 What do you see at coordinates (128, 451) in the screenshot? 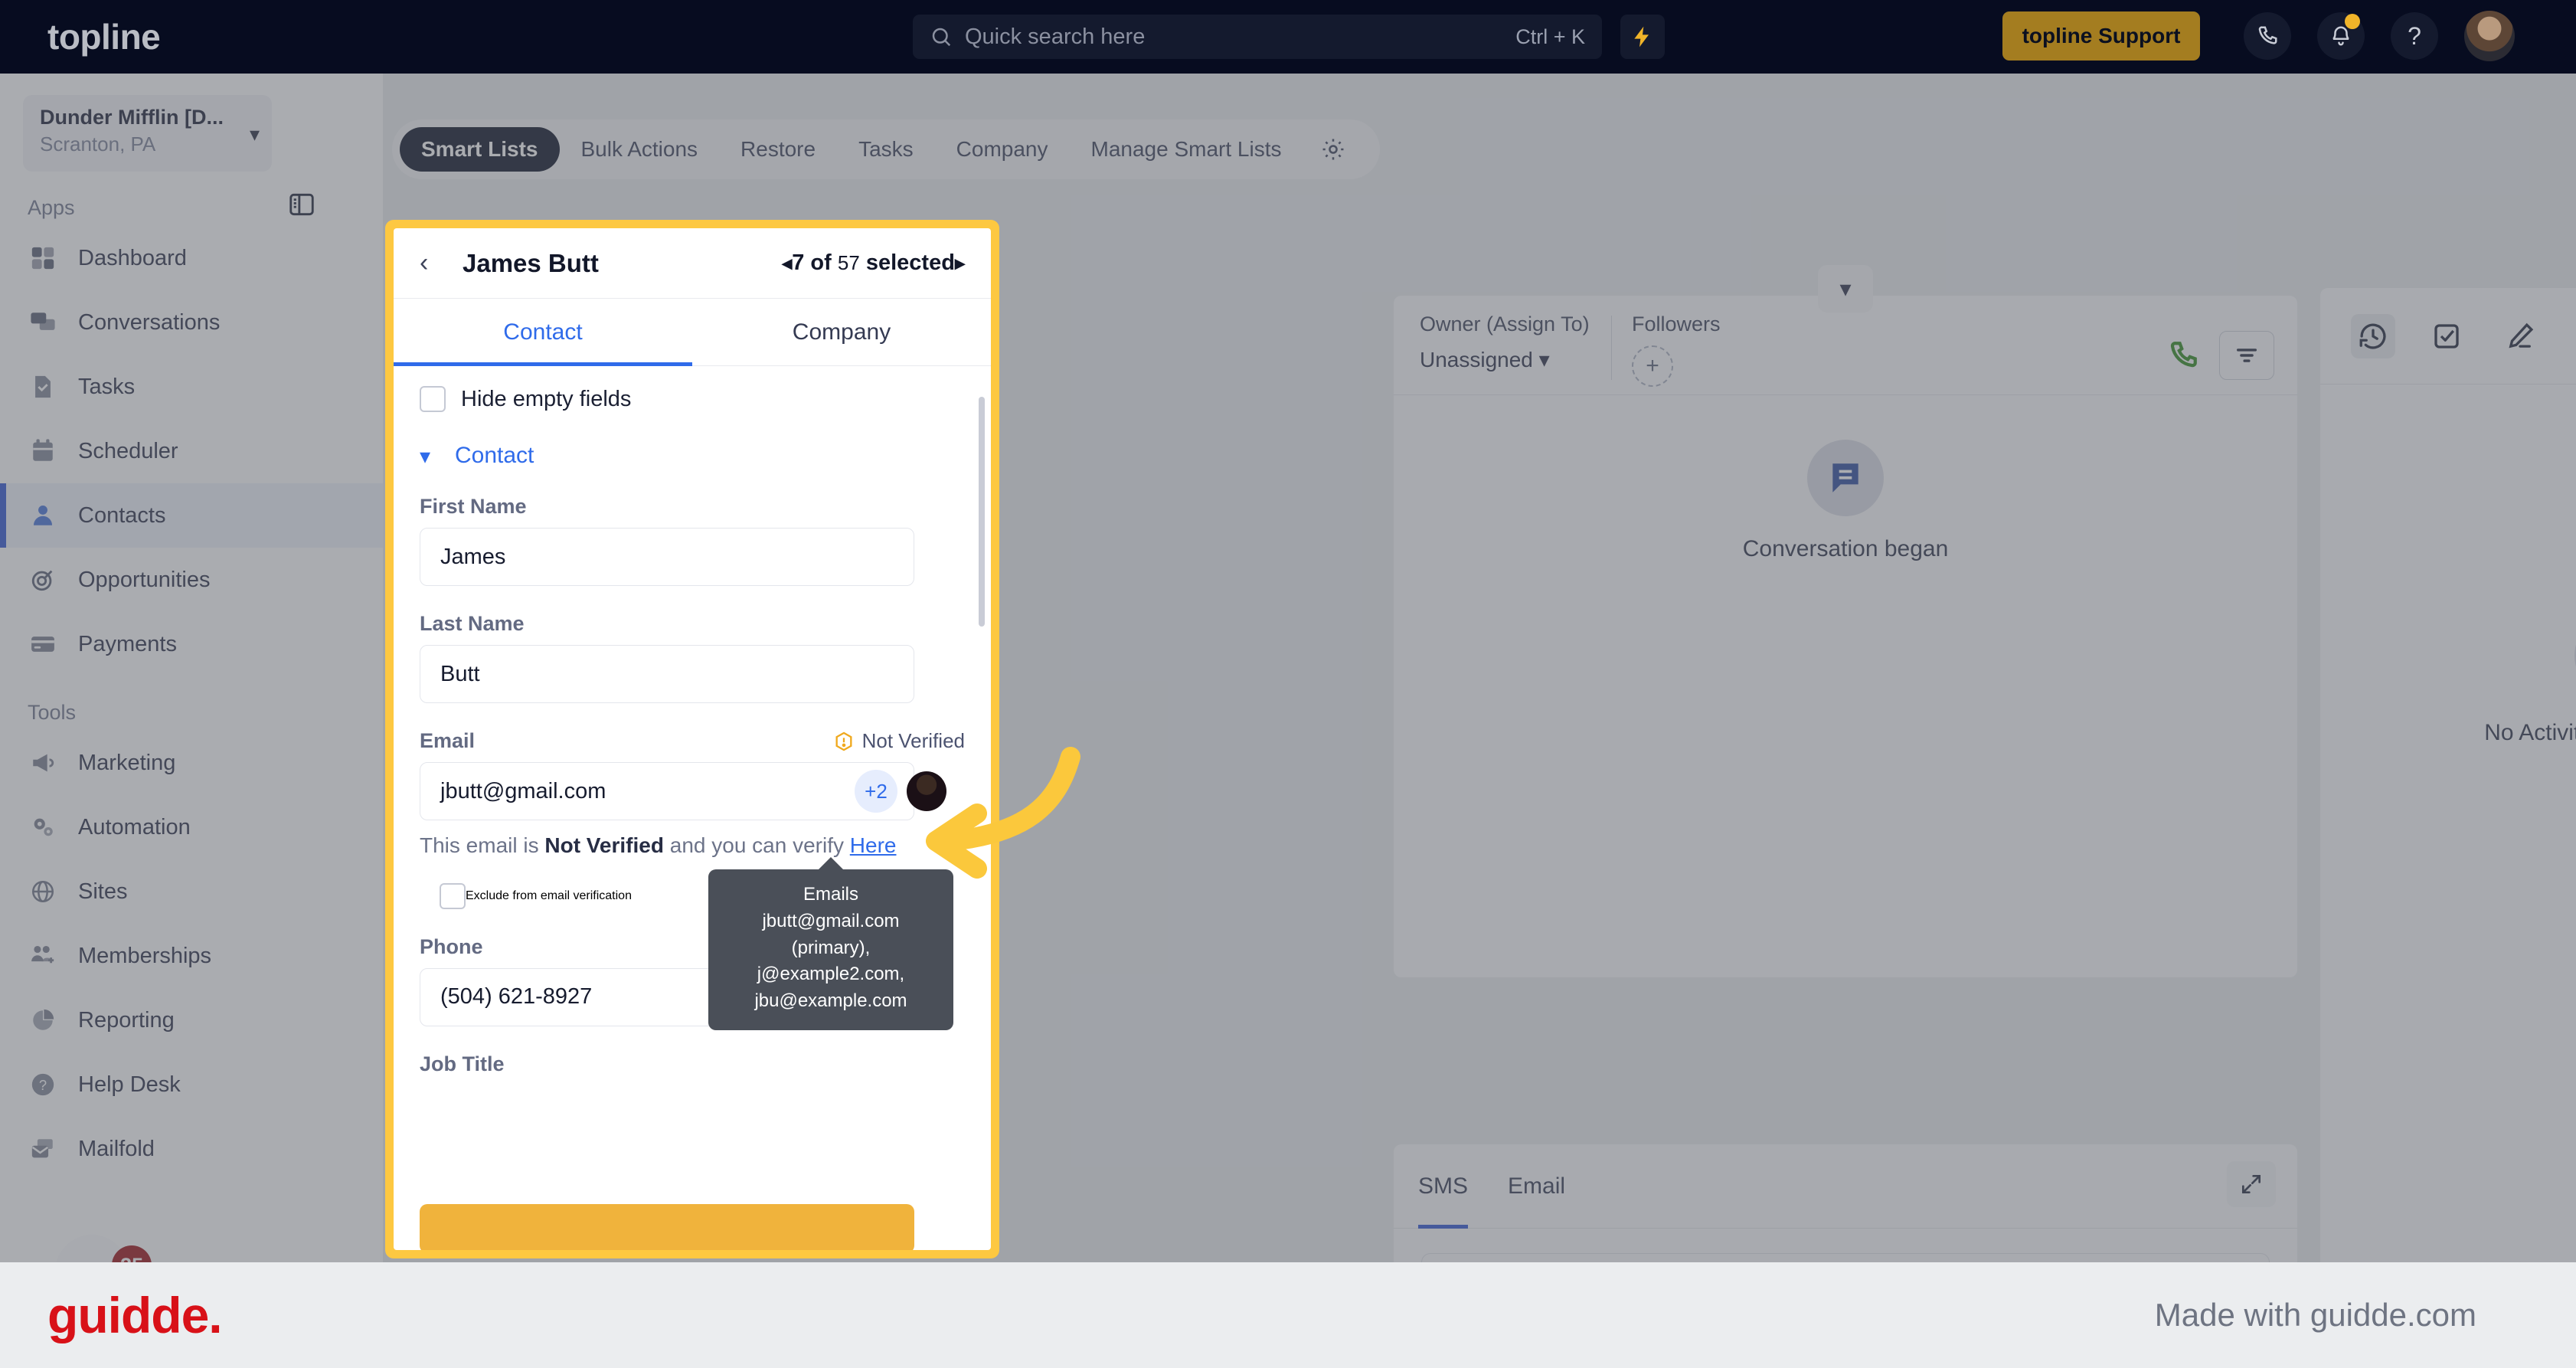
I see `sidebar-item-label: Scheduler` at bounding box center [128, 451].